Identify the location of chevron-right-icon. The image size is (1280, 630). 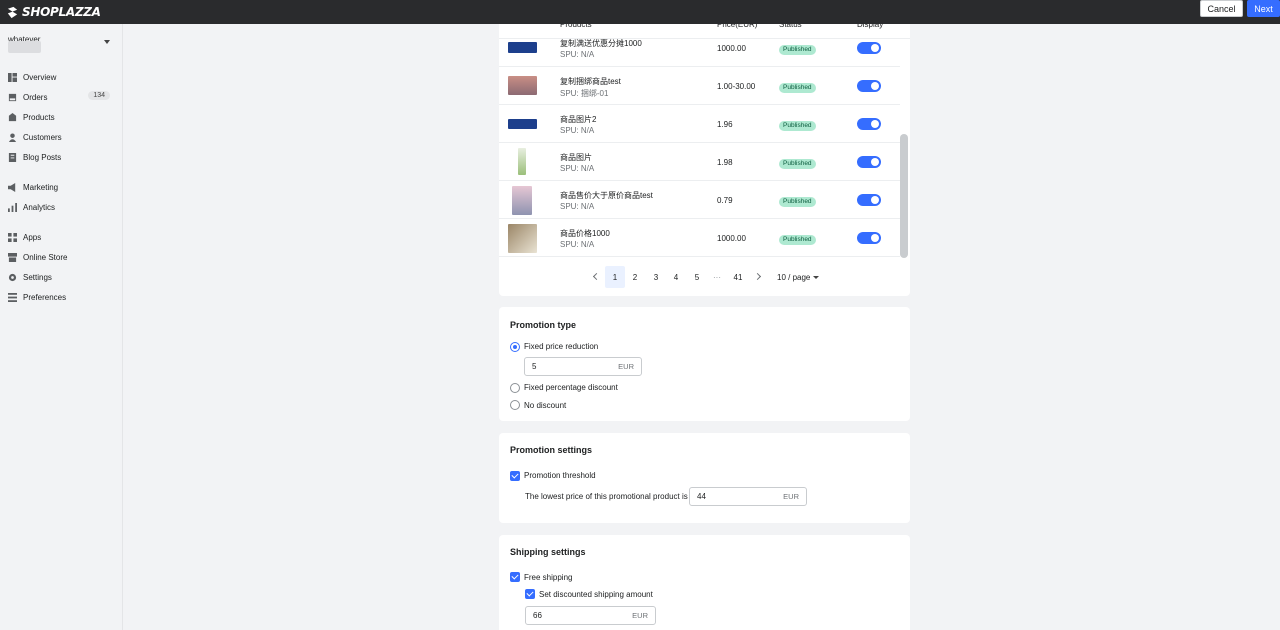
(757, 276).